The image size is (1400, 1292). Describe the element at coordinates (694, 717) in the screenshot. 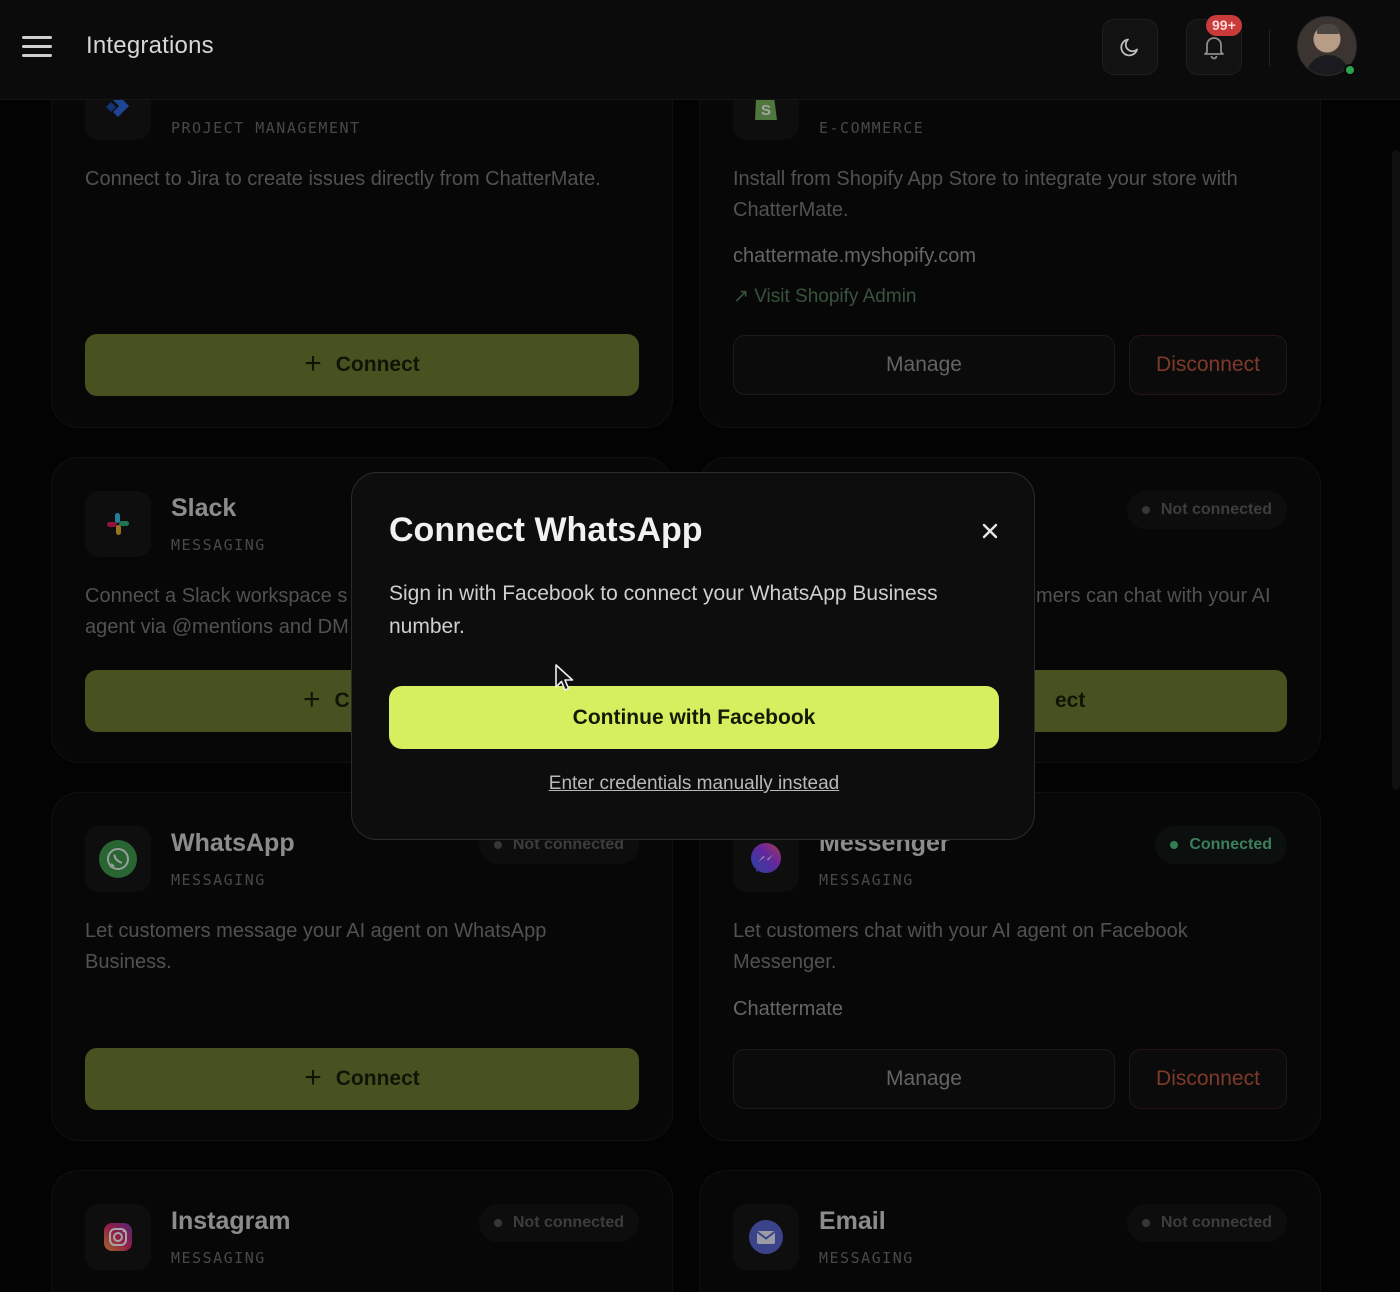

I see `continue-with-facebook-button: Continue with Facebook` at that location.